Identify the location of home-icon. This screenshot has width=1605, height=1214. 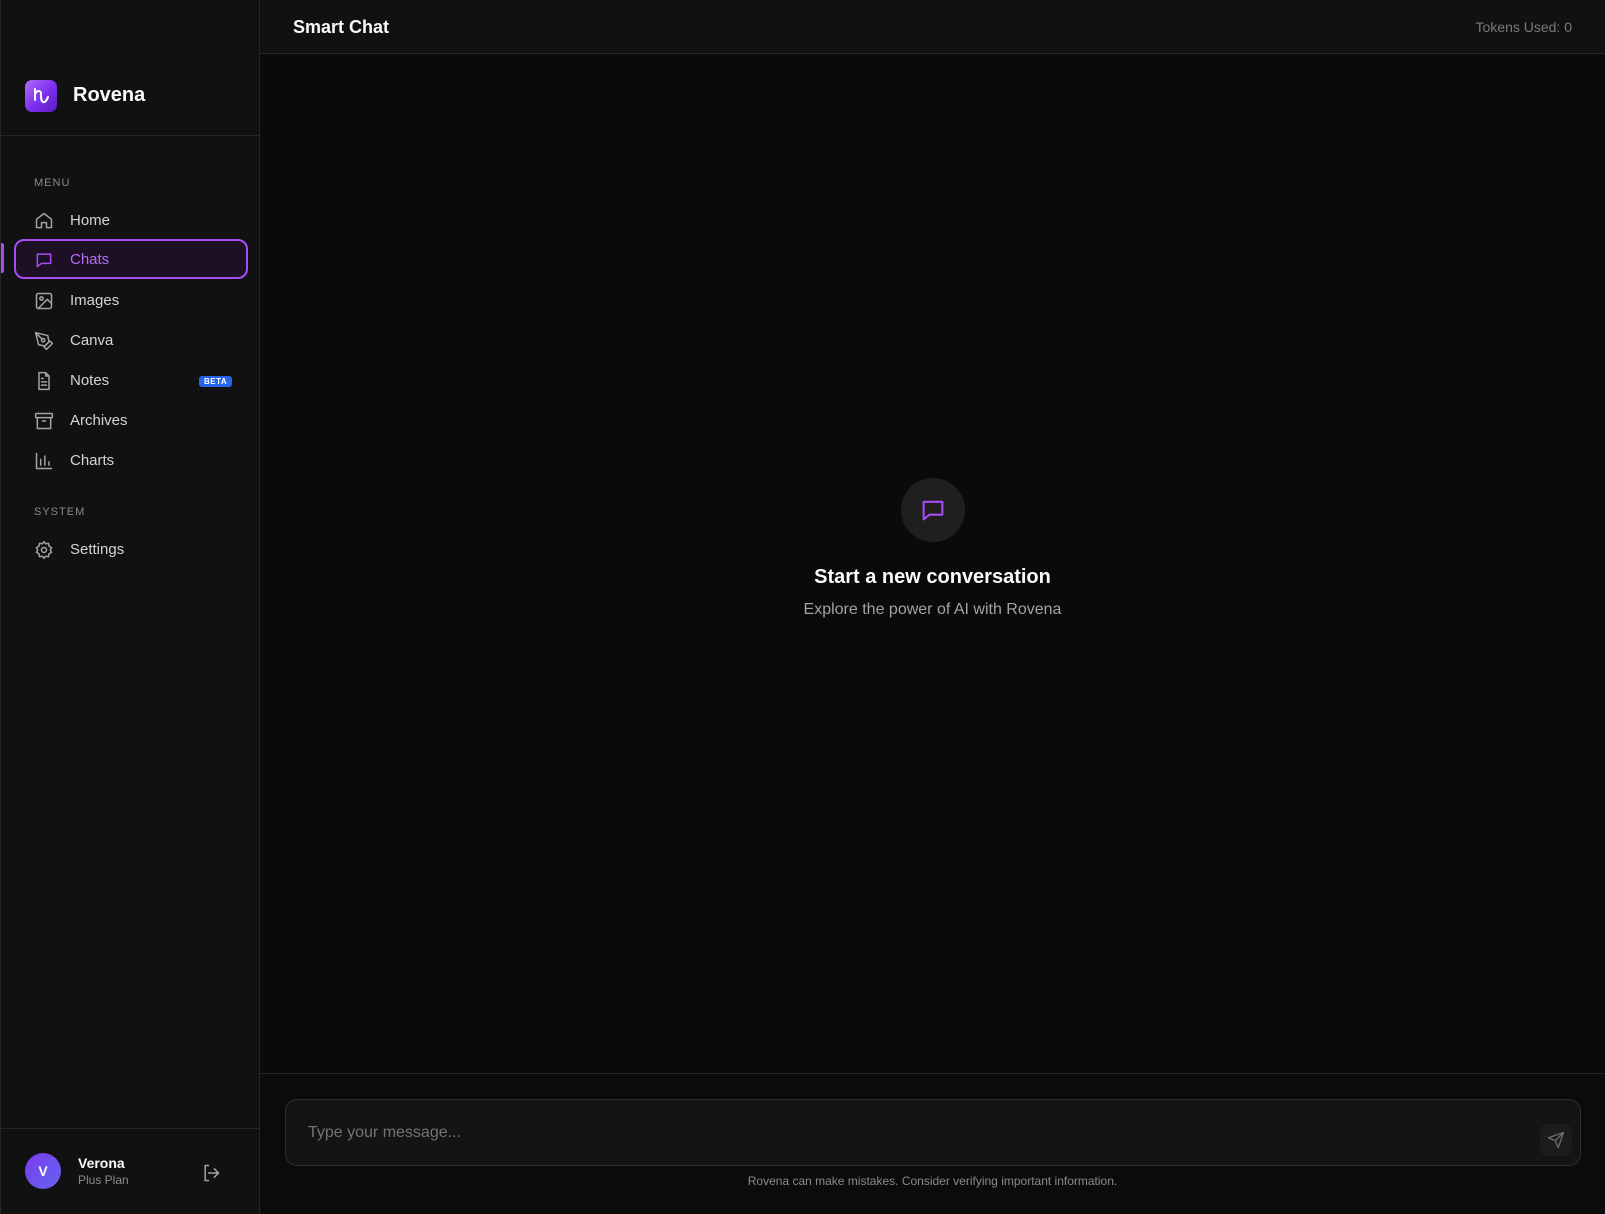
(44, 220).